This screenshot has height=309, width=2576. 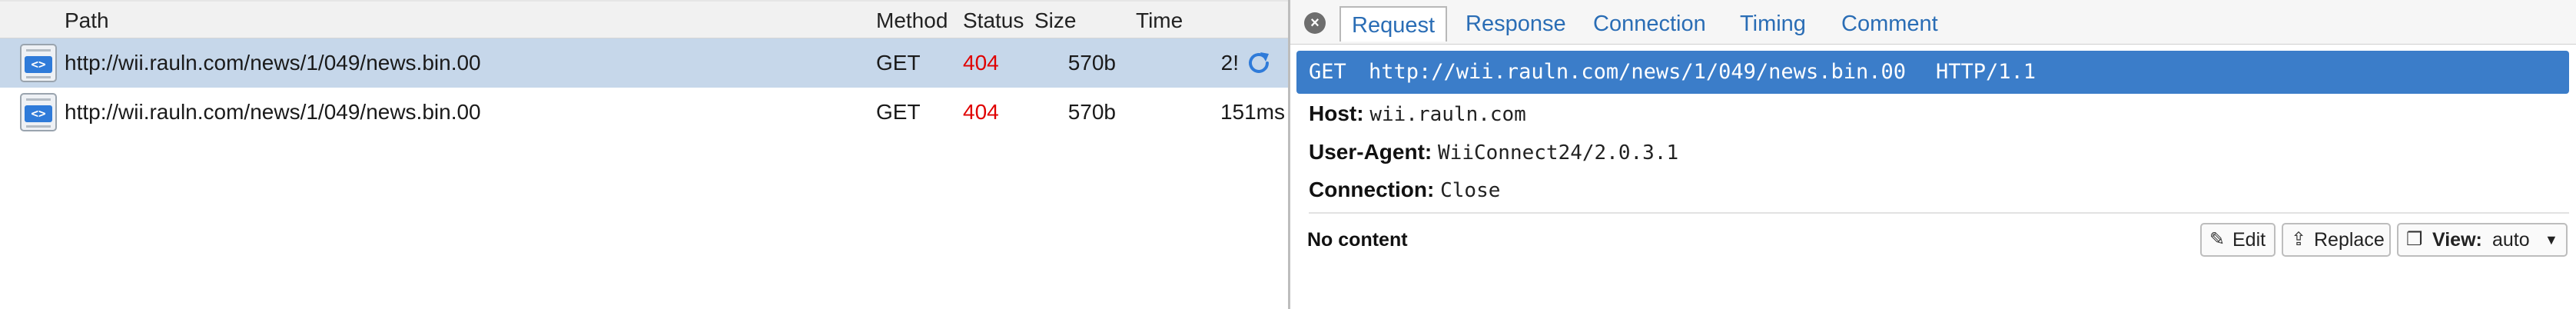 I want to click on header-row-host: Host: wii.rauln.com, so click(x=1417, y=114).